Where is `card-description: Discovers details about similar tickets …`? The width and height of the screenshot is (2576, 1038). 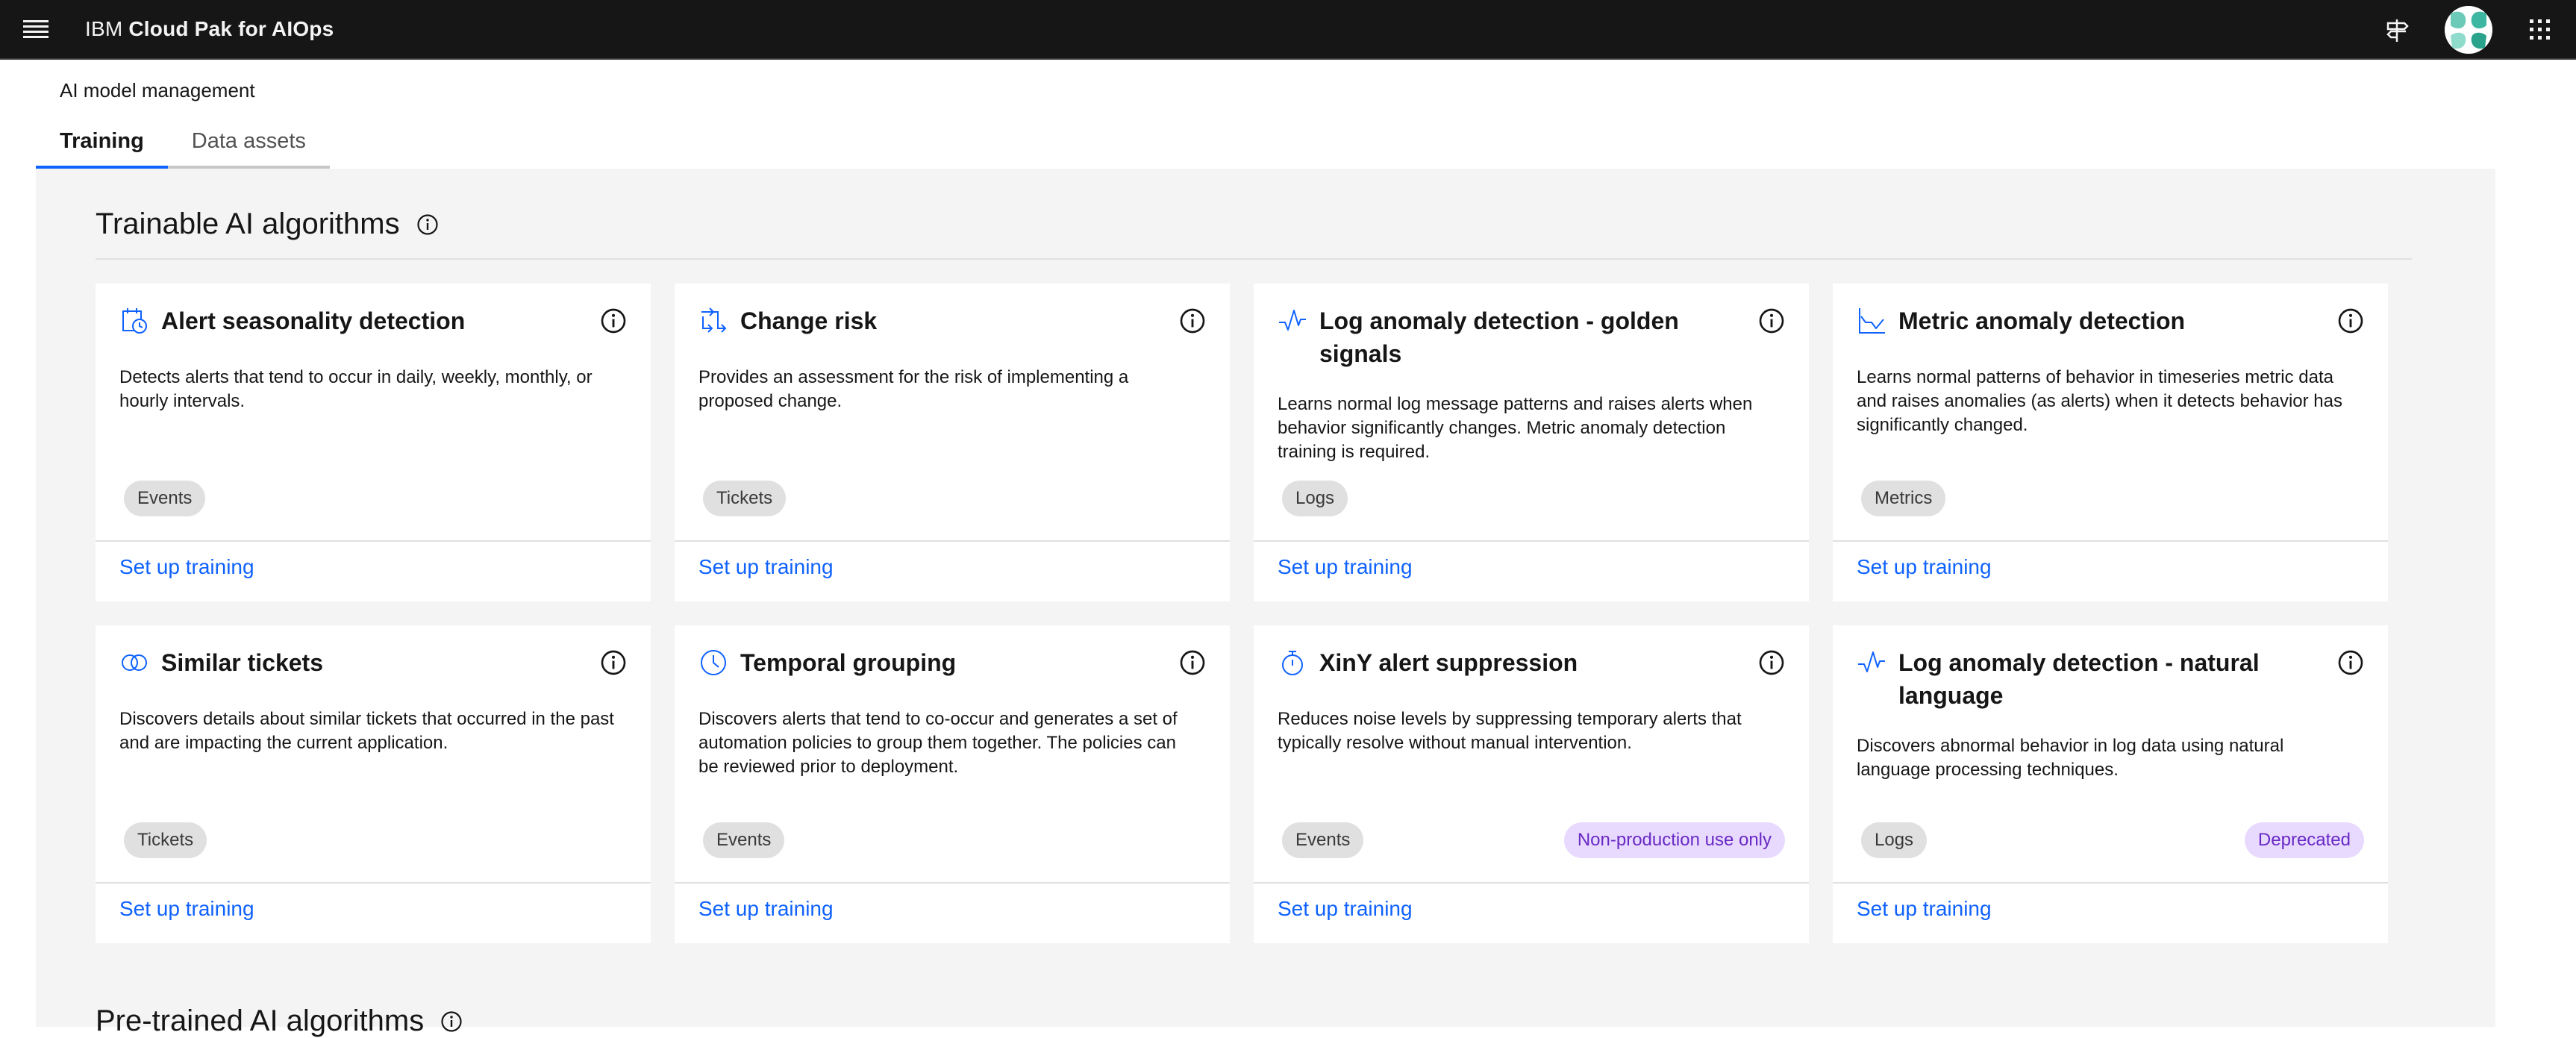
card-description: Discovers details about similar tickets … is located at coordinates (366, 731).